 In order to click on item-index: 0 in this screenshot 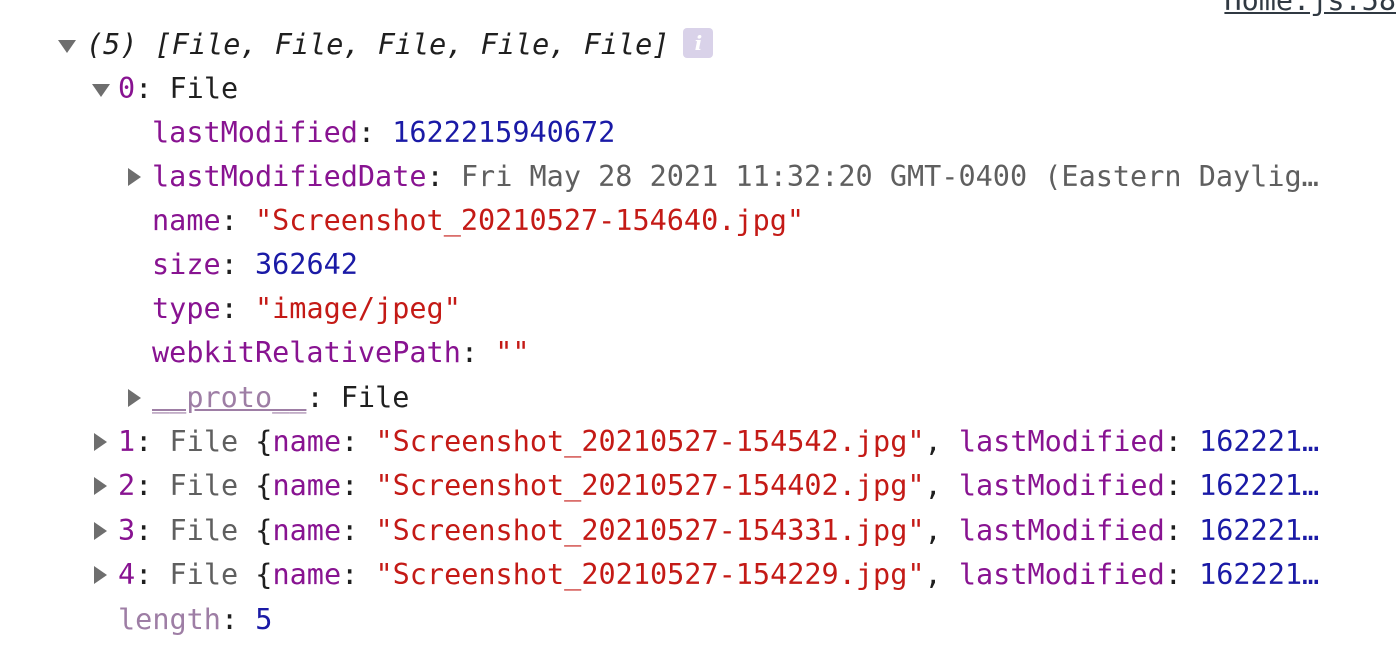, I will do `click(127, 88)`.